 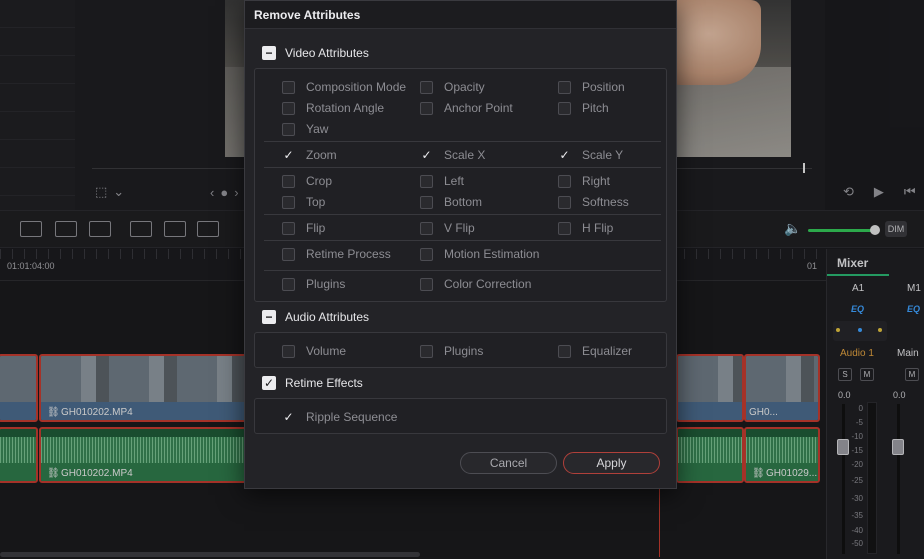 I want to click on checkbox-label: Crop, so click(x=319, y=181).